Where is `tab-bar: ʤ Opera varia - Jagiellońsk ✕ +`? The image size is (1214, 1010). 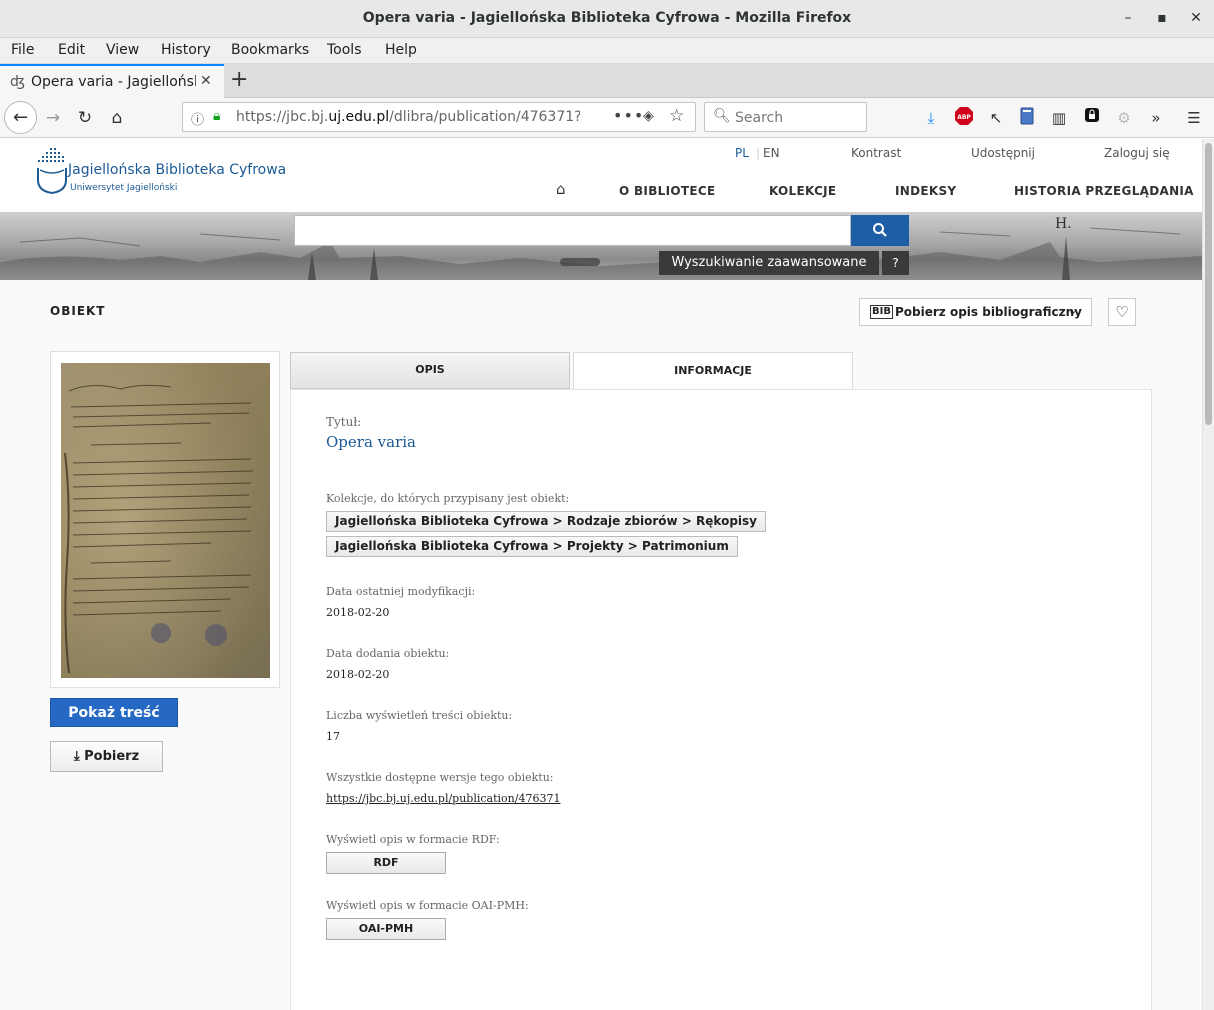
tab-bar: ʤ Opera varia - Jagiellońsk ✕ + is located at coordinates (607, 81).